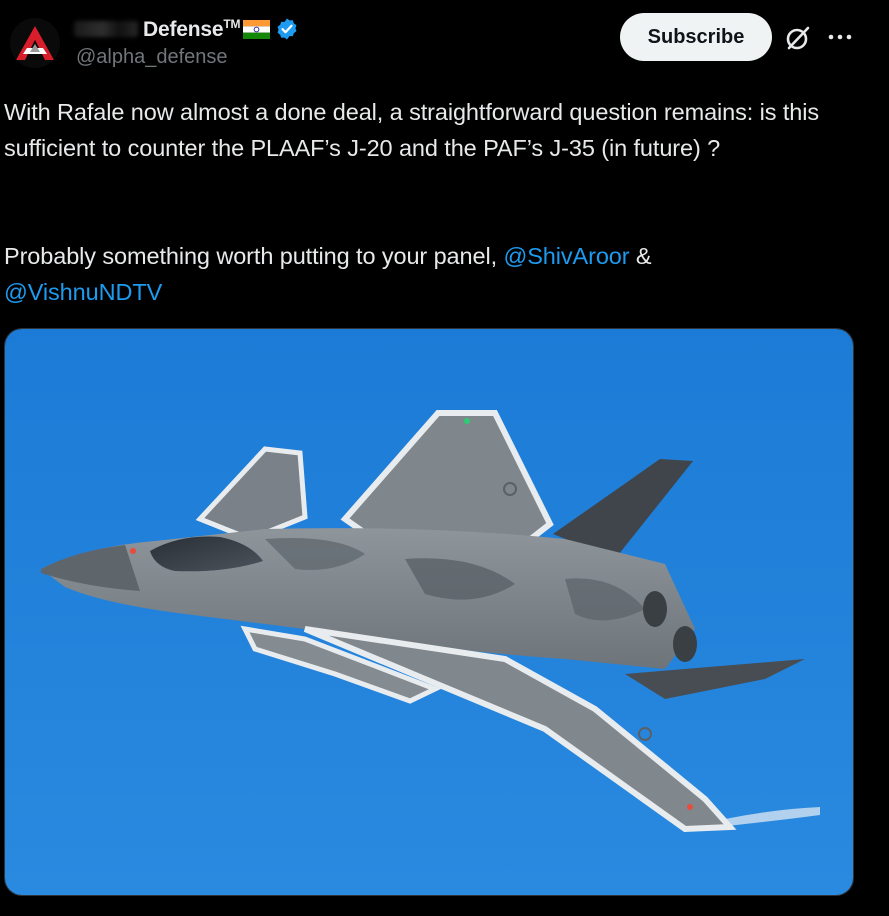 This screenshot has width=889, height=916. I want to click on subscribe-button: Subscribe, so click(696, 37).